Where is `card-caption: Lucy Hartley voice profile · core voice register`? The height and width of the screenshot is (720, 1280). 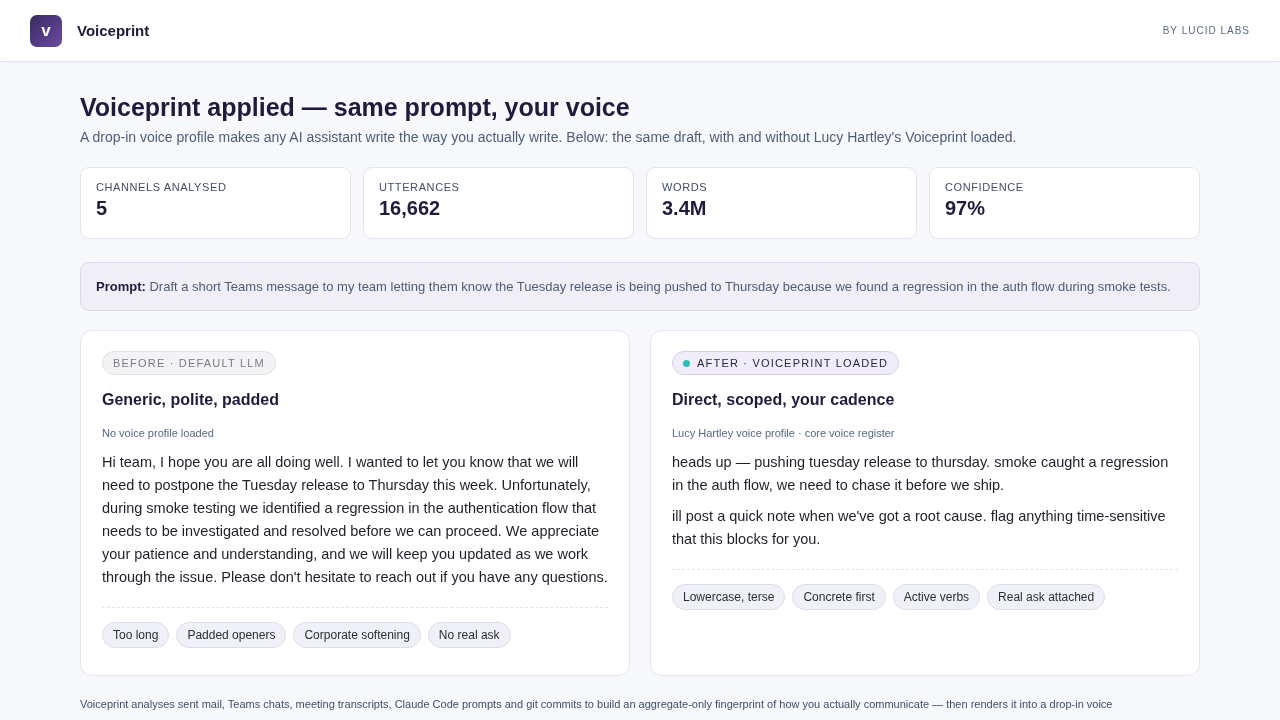
card-caption: Lucy Hartley voice profile · core voice register is located at coordinates (783, 433).